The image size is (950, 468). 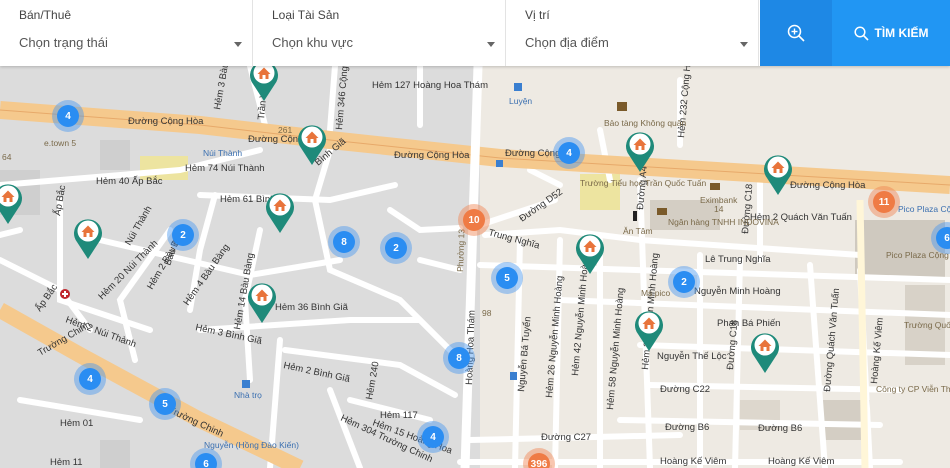 What do you see at coordinates (532, 153) in the screenshot?
I see `road-label: Đường Cộng` at bounding box center [532, 153].